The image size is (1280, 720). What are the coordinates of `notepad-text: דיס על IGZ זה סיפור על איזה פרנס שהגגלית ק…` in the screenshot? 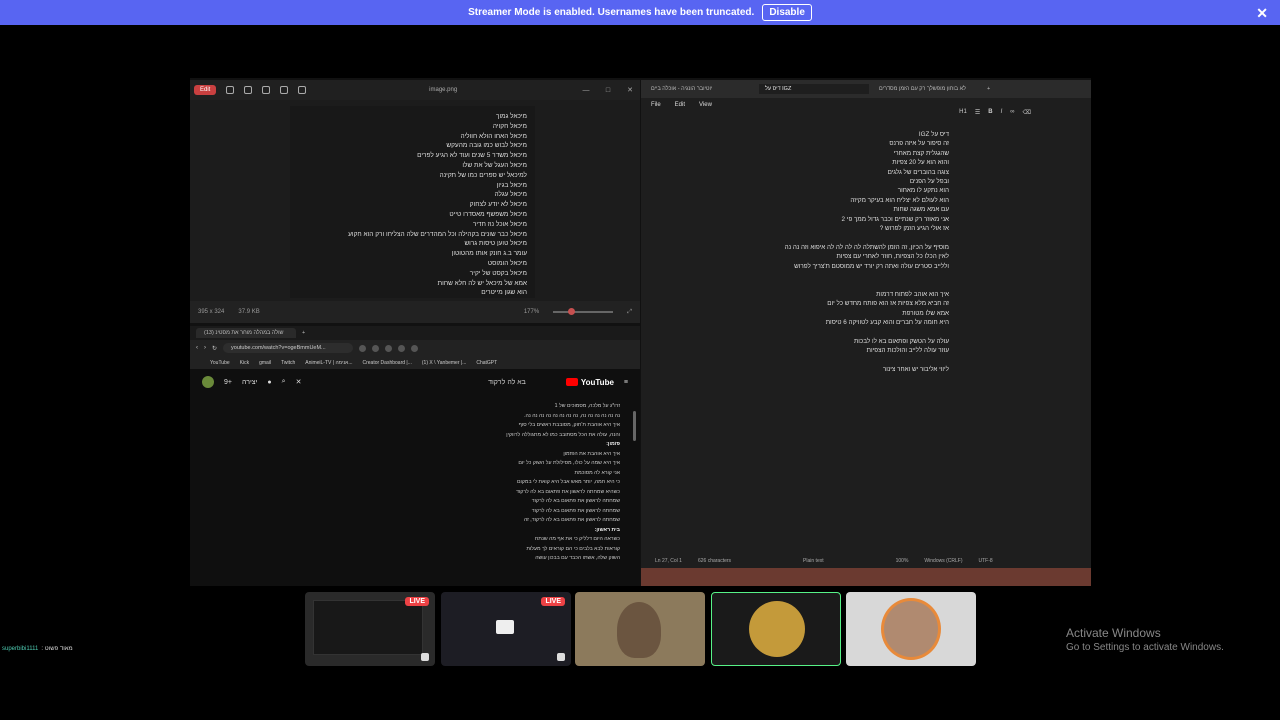 It's located at (799, 252).